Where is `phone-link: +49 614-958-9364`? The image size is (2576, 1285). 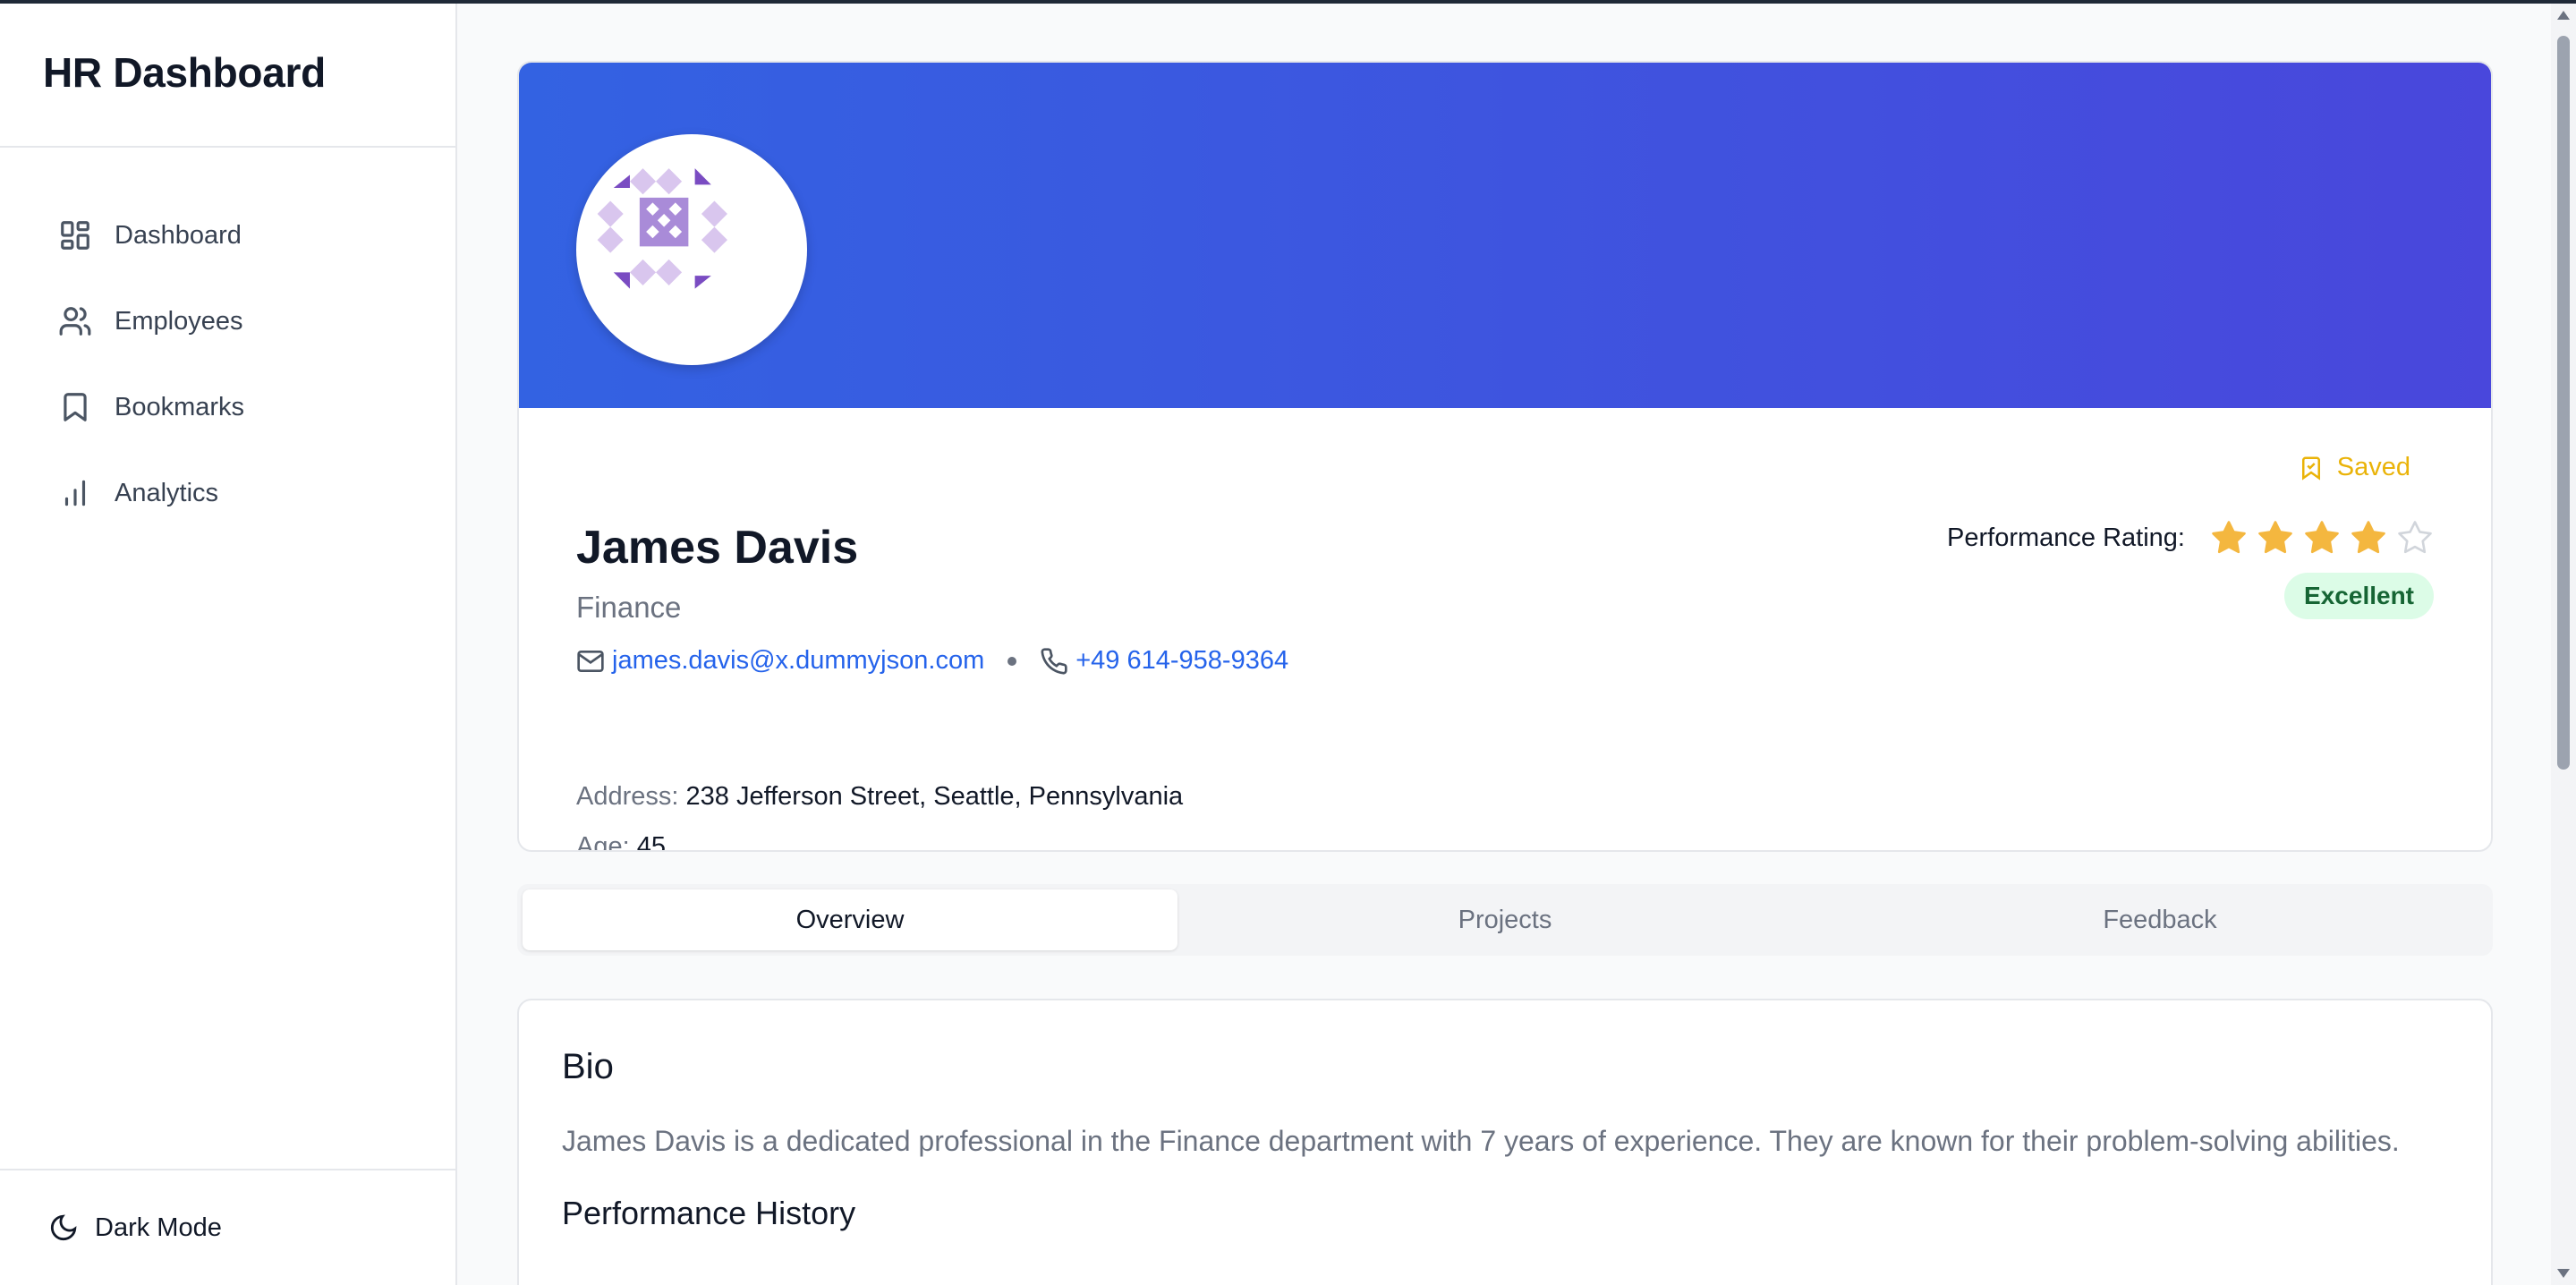 phone-link: +49 614-958-9364 is located at coordinates (1181, 661).